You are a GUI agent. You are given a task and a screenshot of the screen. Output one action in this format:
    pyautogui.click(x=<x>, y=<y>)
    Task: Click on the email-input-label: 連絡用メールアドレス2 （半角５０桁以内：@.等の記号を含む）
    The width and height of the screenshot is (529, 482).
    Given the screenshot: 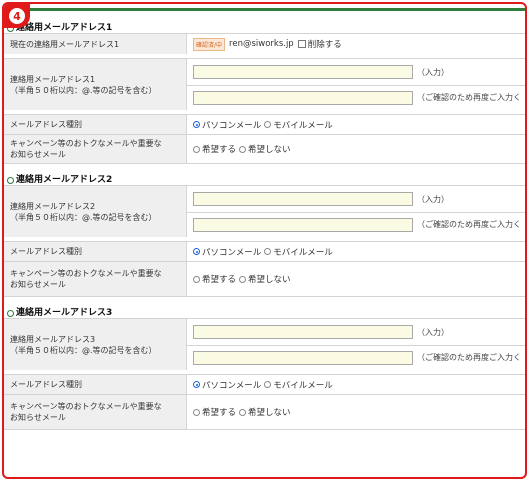 What is the action you would take?
    pyautogui.click(x=95, y=211)
    